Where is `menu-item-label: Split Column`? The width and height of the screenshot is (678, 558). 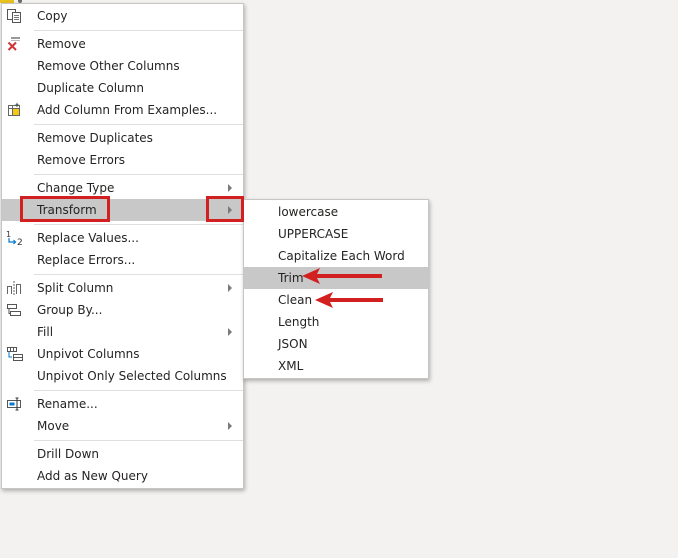 menu-item-label: Split Column is located at coordinates (75, 288).